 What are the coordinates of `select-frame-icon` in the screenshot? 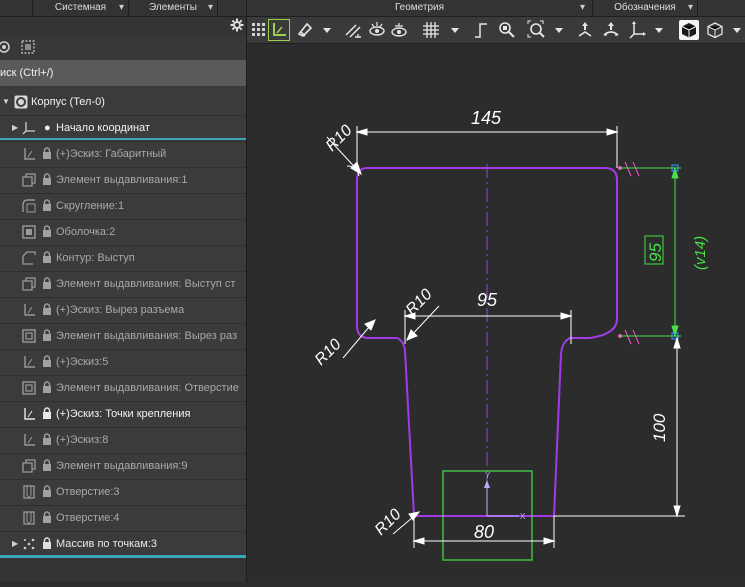 It's located at (28, 47).